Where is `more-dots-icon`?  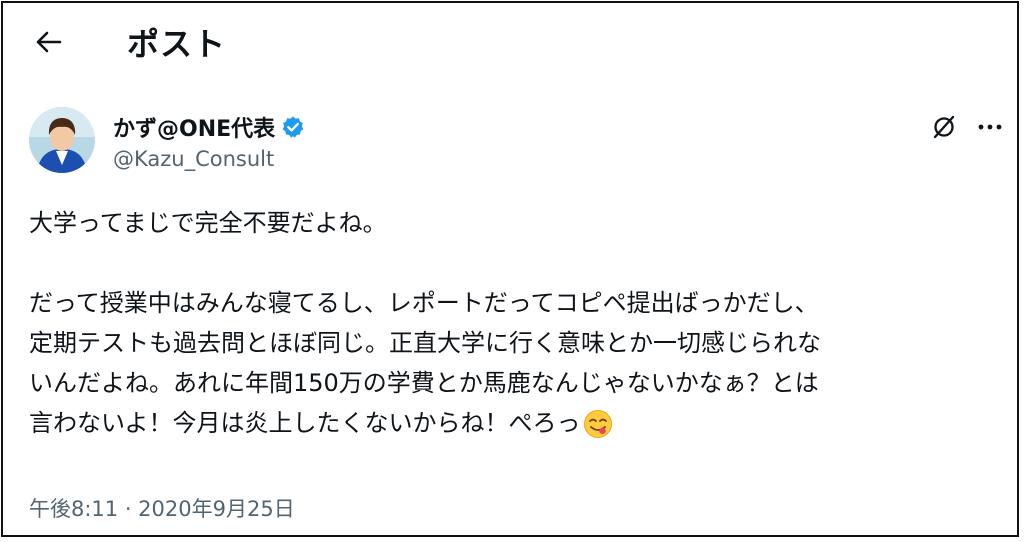
more-dots-icon is located at coordinates (990, 127).